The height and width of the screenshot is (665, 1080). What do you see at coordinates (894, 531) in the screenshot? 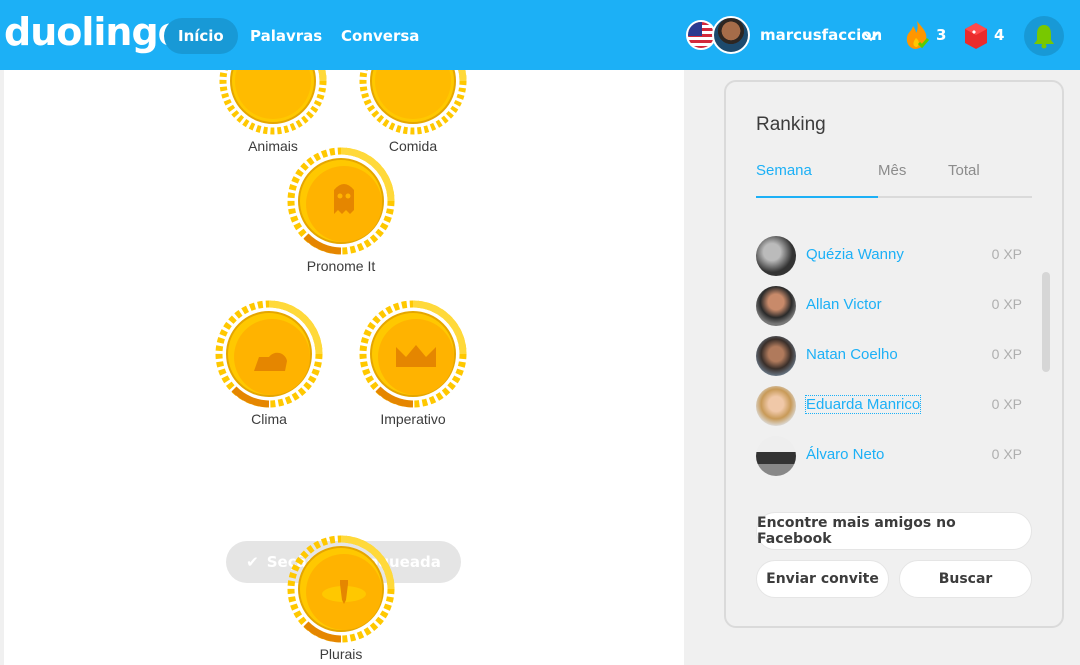
I see `find-friends-facebook-button: Encontre mais amigos no Facebook` at bounding box center [894, 531].